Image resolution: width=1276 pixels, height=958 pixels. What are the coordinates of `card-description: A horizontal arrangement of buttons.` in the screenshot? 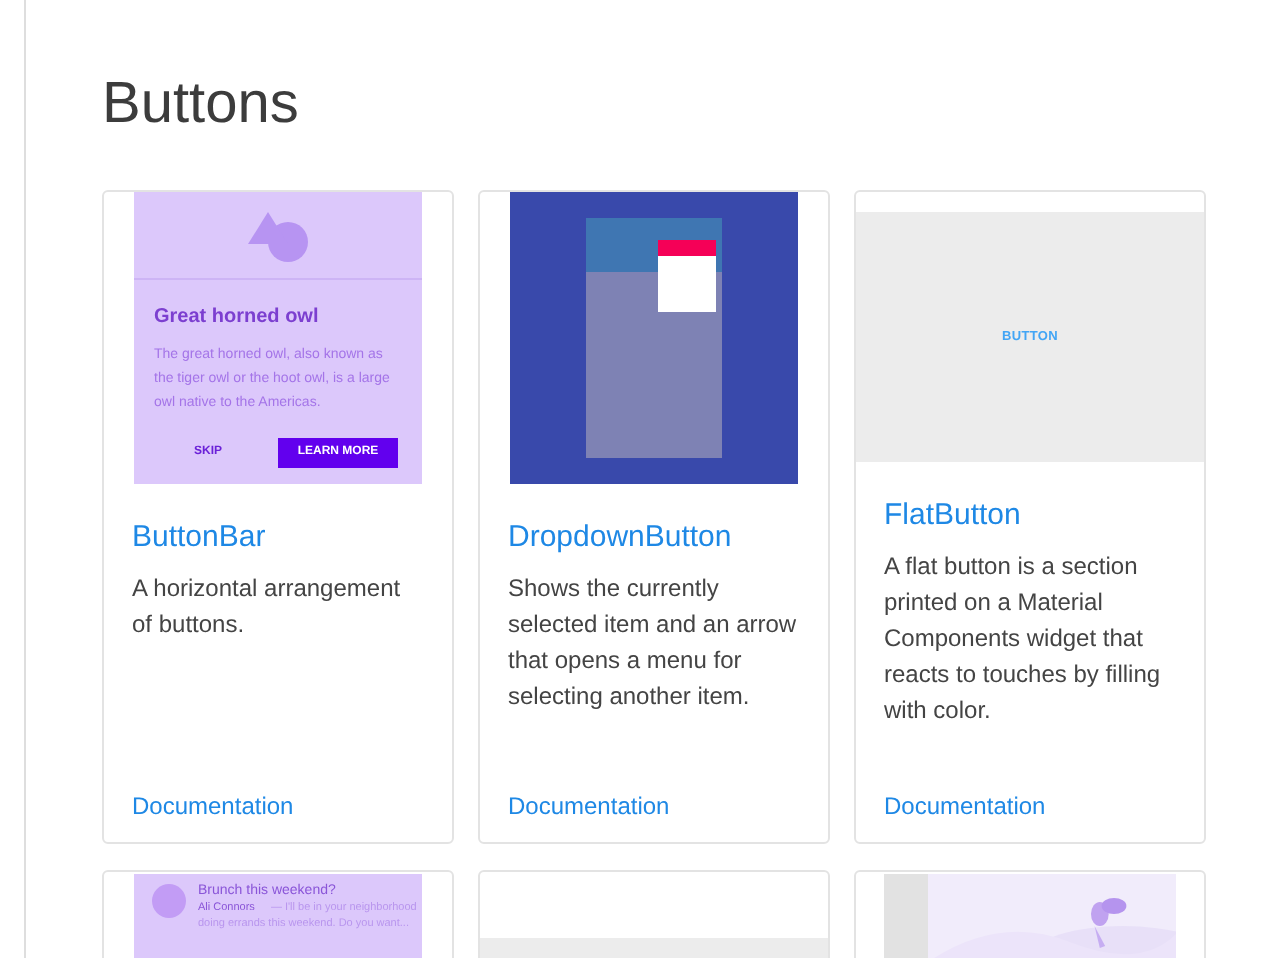 It's located at (267, 607).